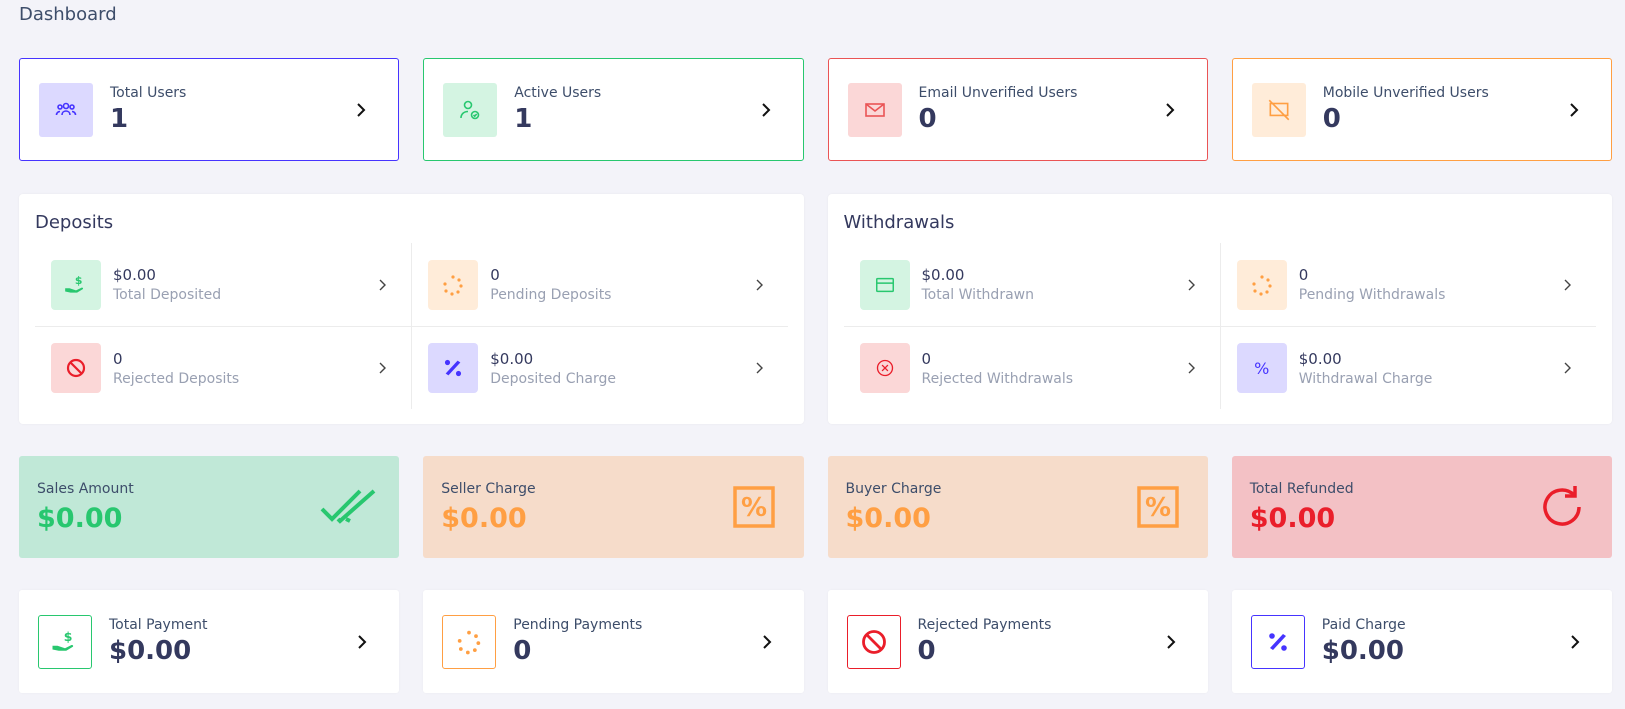 Image resolution: width=1625 pixels, height=709 pixels. I want to click on widget-active-users: Active Users 1, so click(613, 109).